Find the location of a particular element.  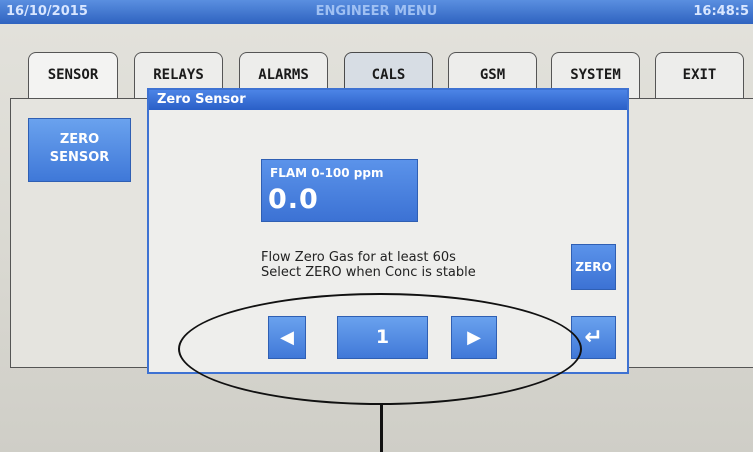

concentration-readout: FLAM 0-100 ppm 0.0 is located at coordinates (339, 190).